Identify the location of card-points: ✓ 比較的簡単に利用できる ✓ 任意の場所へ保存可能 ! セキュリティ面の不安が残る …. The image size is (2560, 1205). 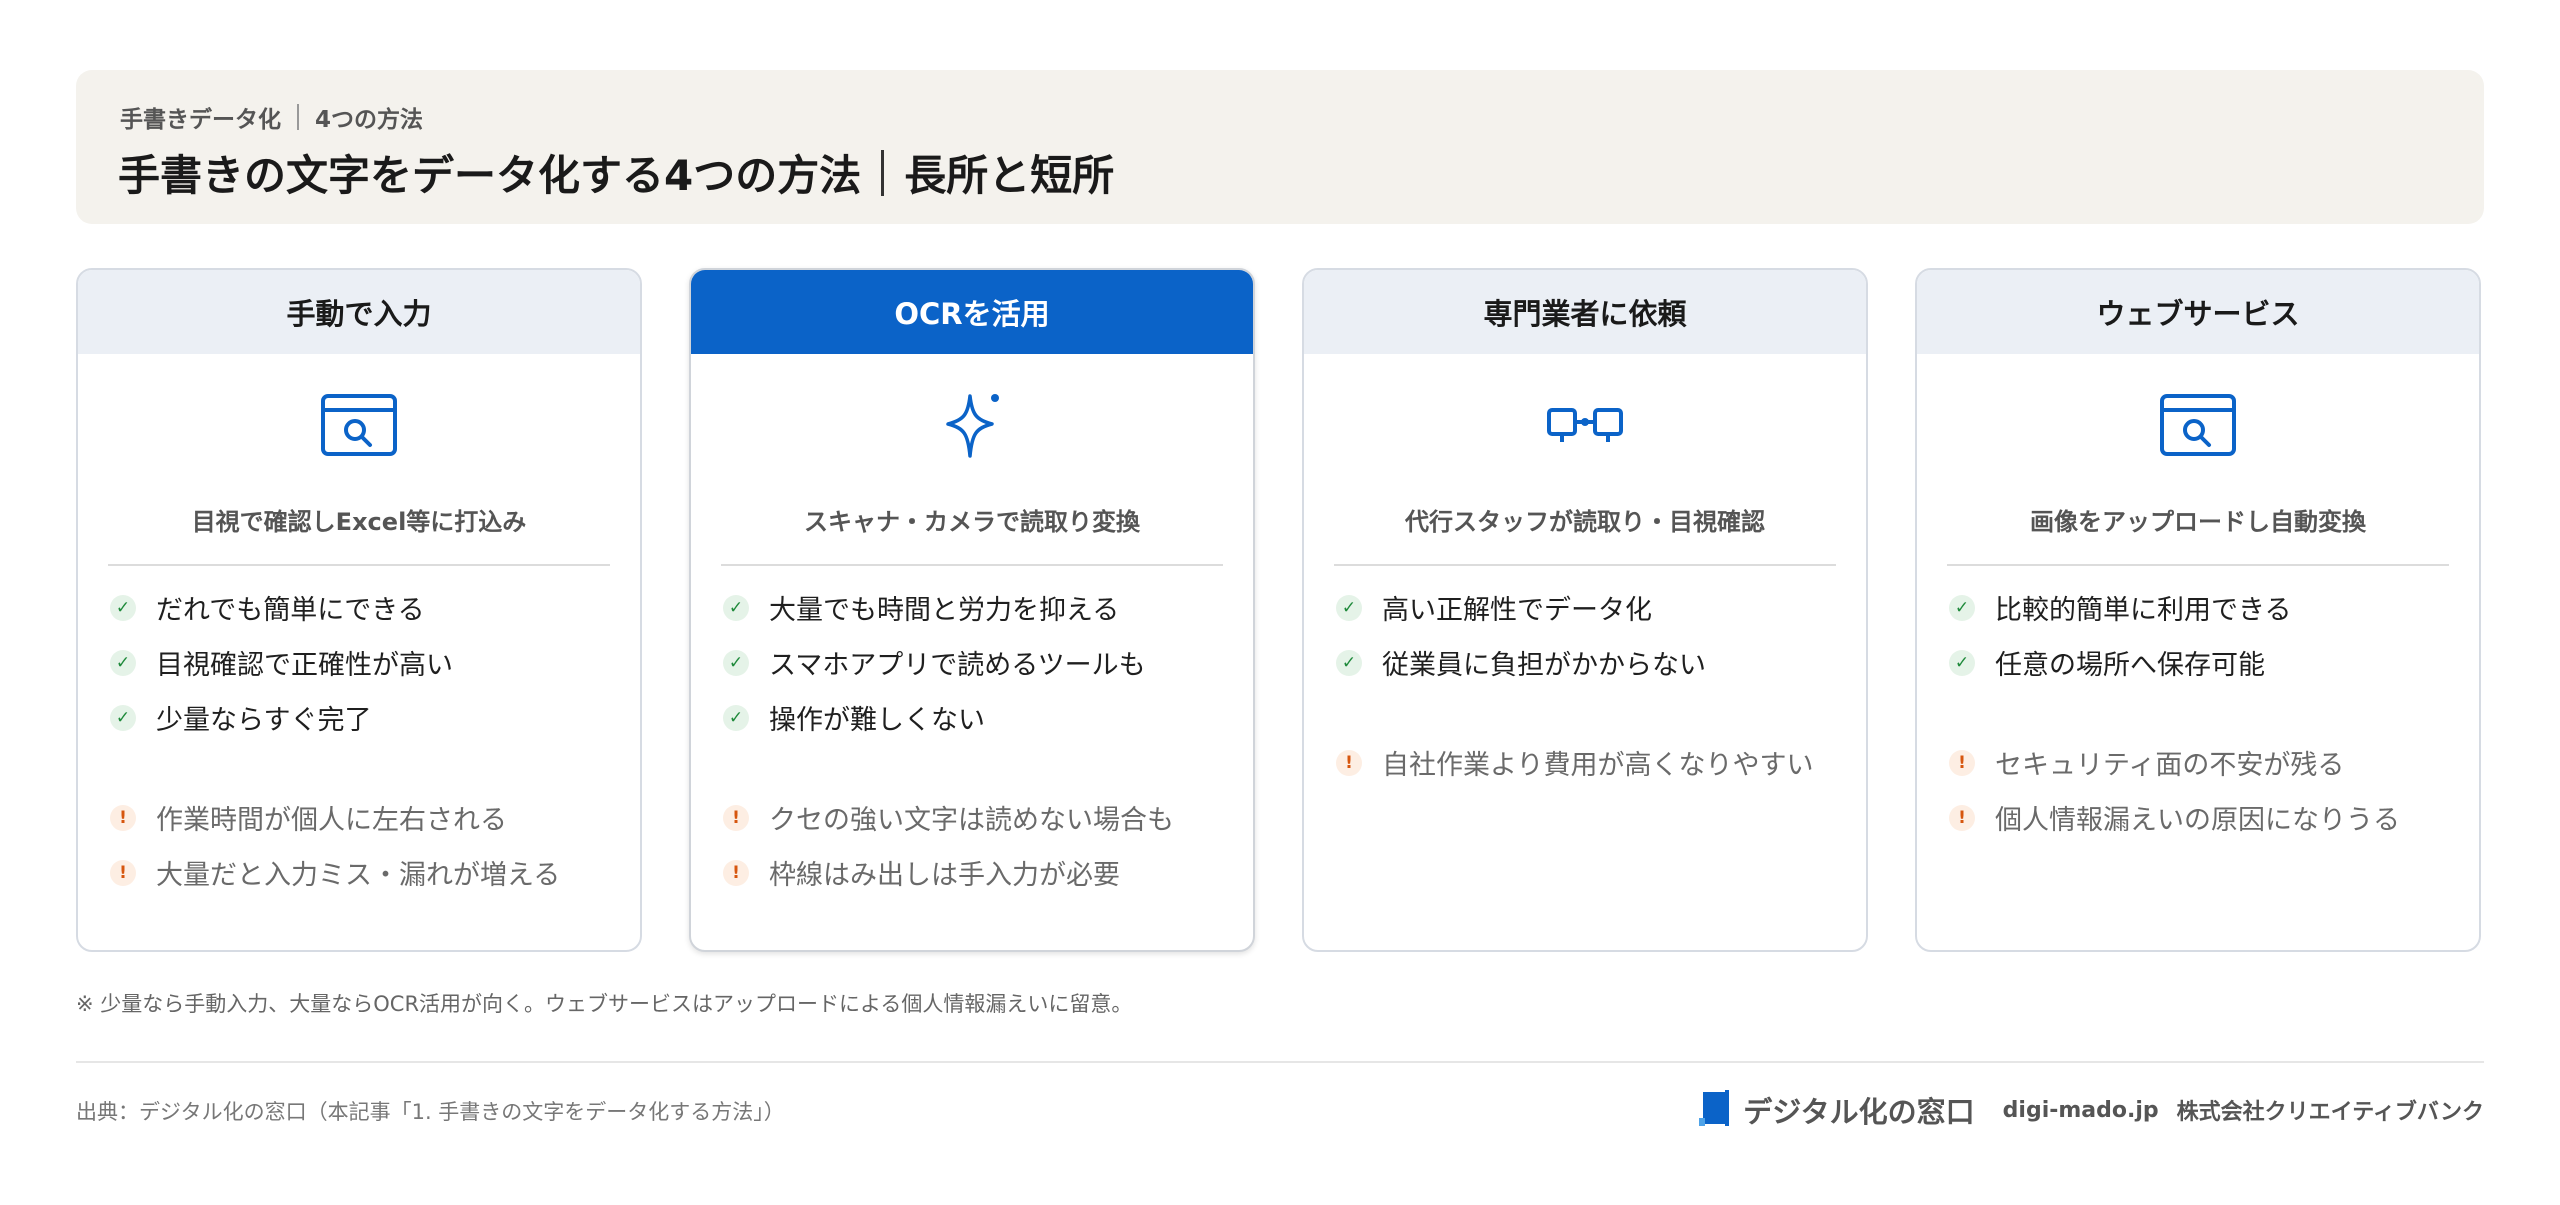
(2204, 712).